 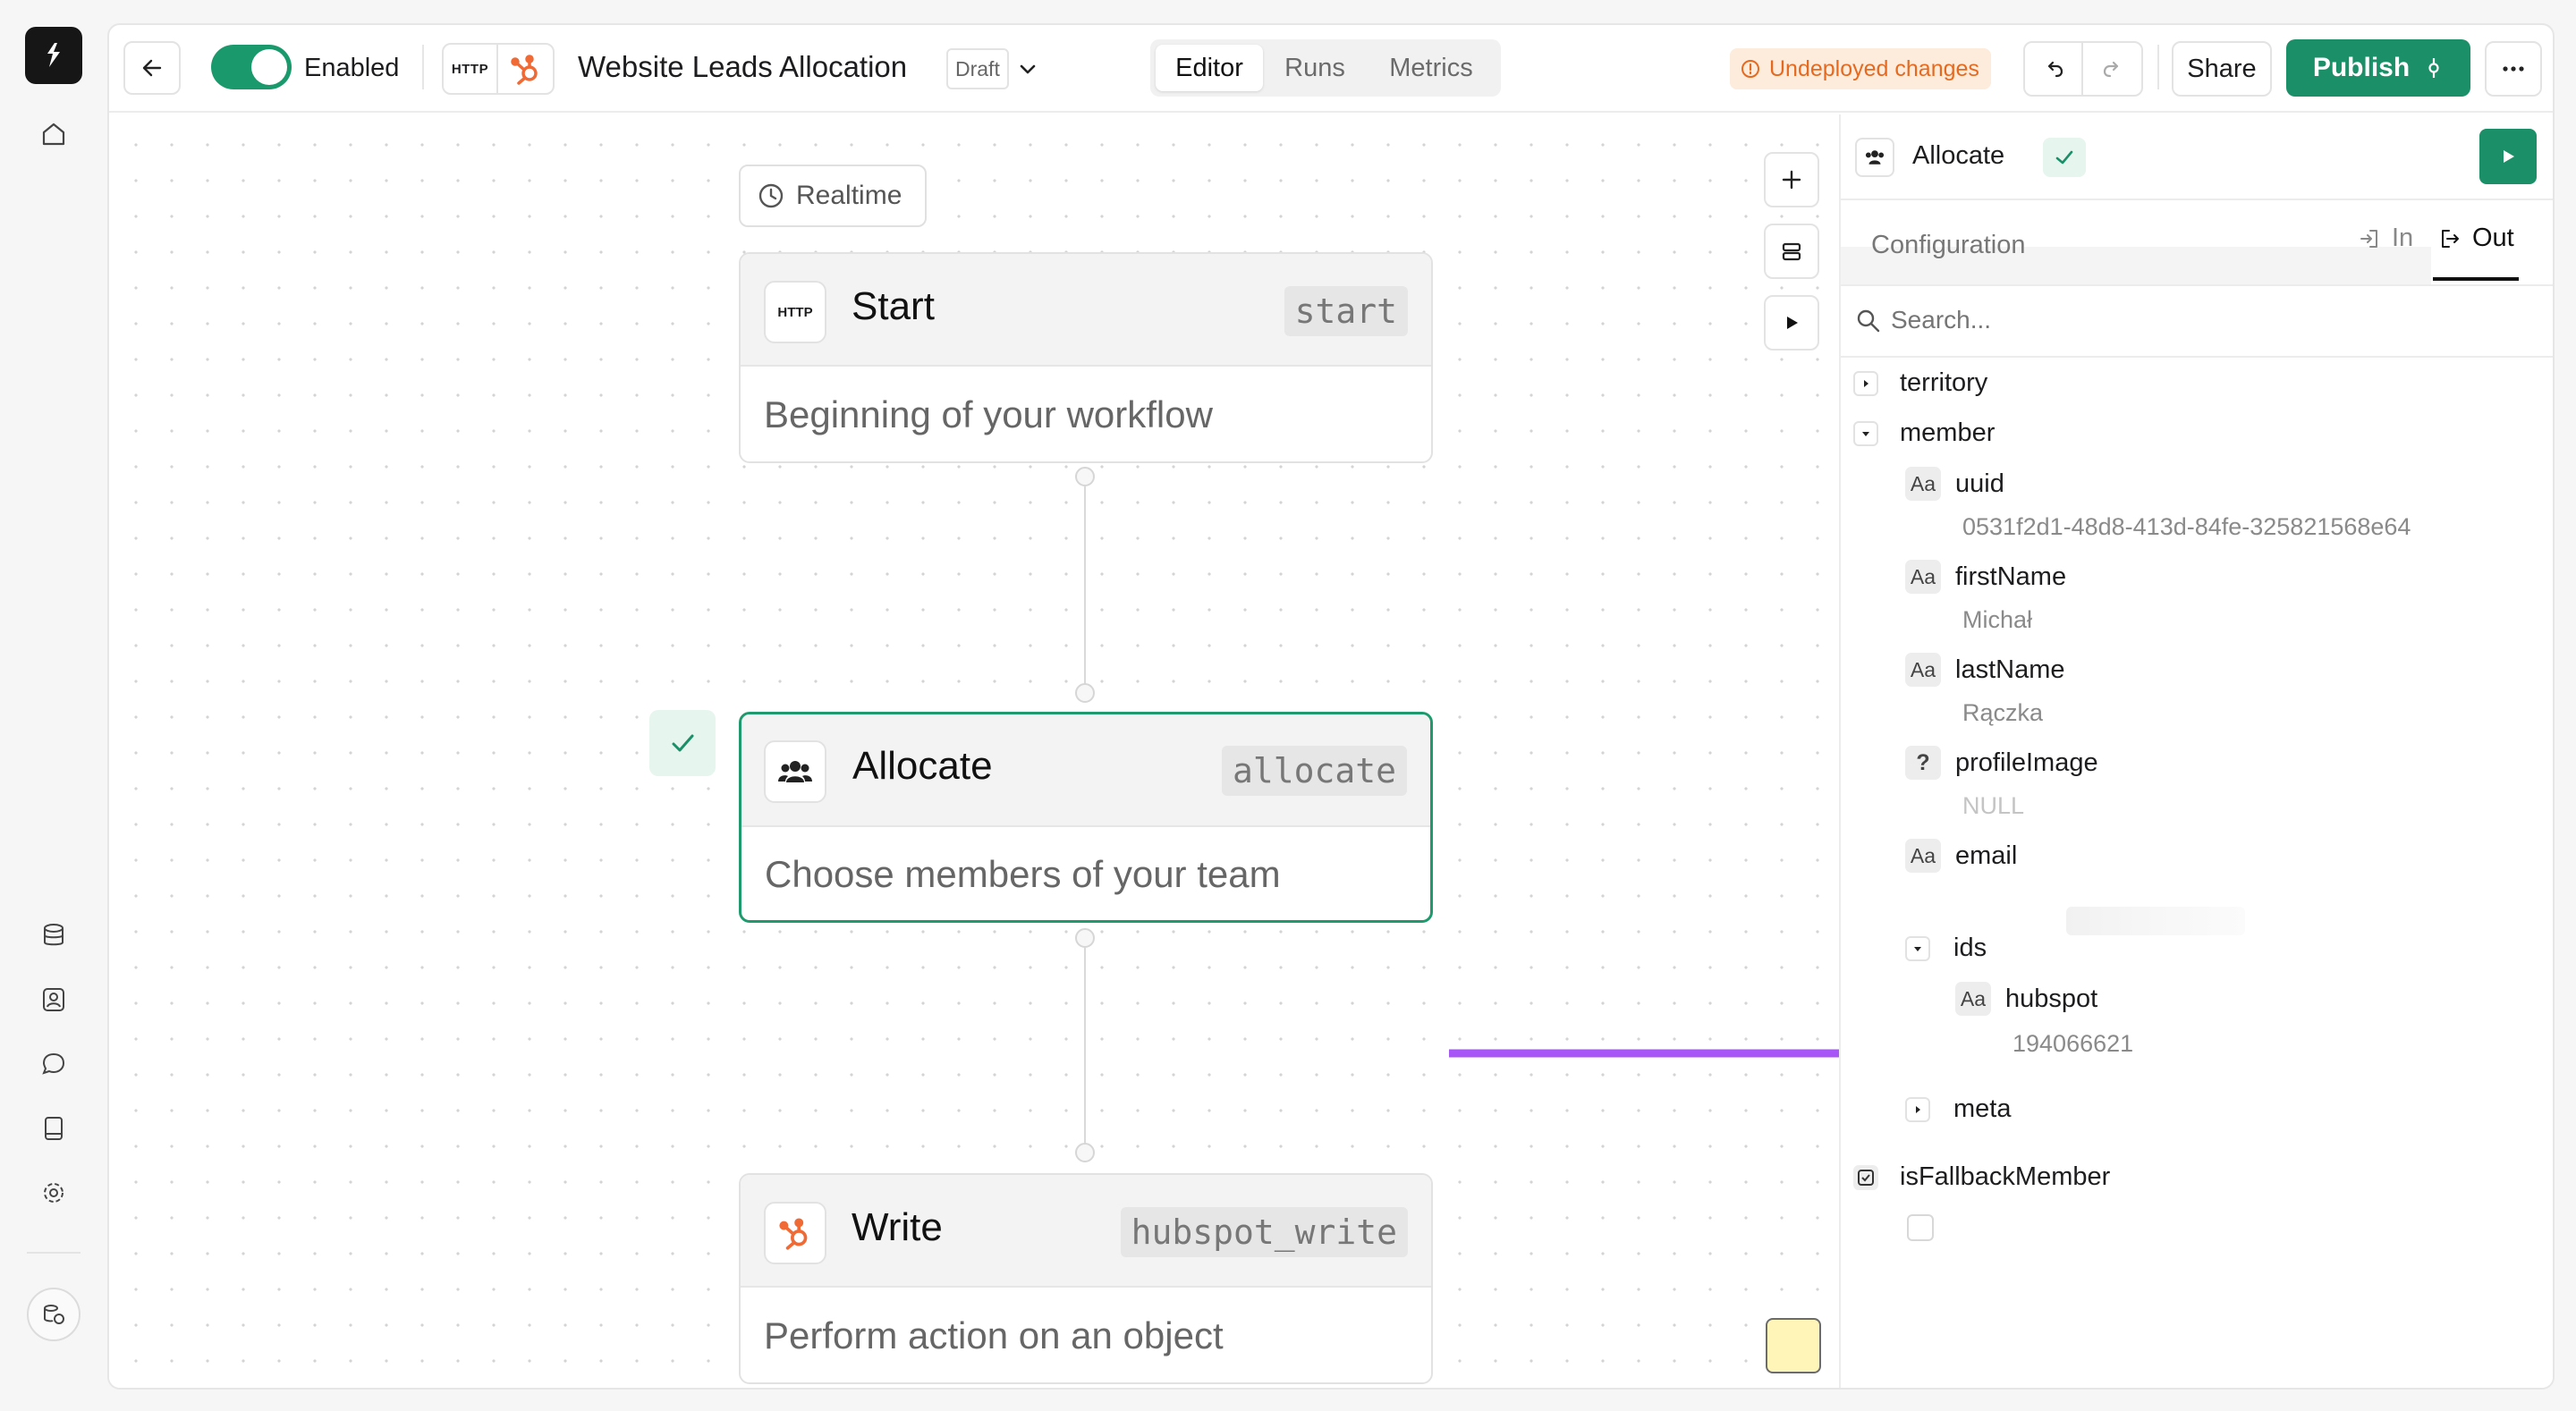 What do you see at coordinates (1924, 433) in the screenshot?
I see `tree-item-member: member` at bounding box center [1924, 433].